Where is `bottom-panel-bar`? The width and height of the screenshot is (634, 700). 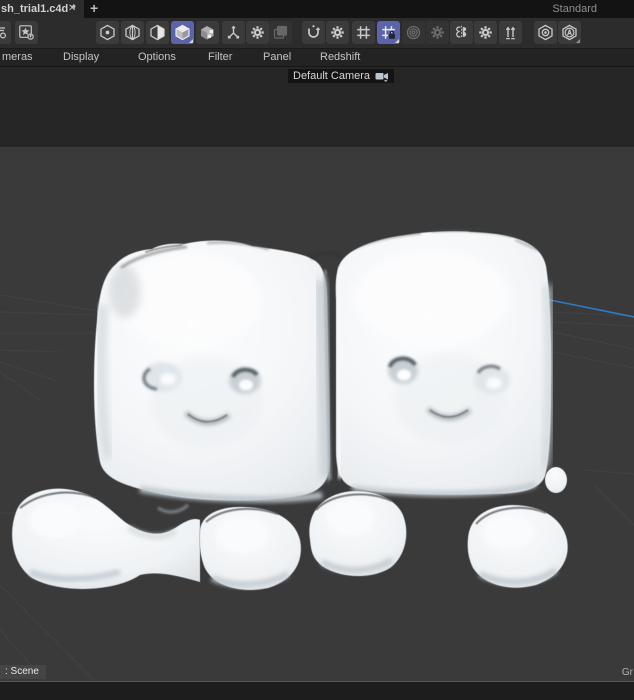
bottom-panel-bar is located at coordinates (317, 691).